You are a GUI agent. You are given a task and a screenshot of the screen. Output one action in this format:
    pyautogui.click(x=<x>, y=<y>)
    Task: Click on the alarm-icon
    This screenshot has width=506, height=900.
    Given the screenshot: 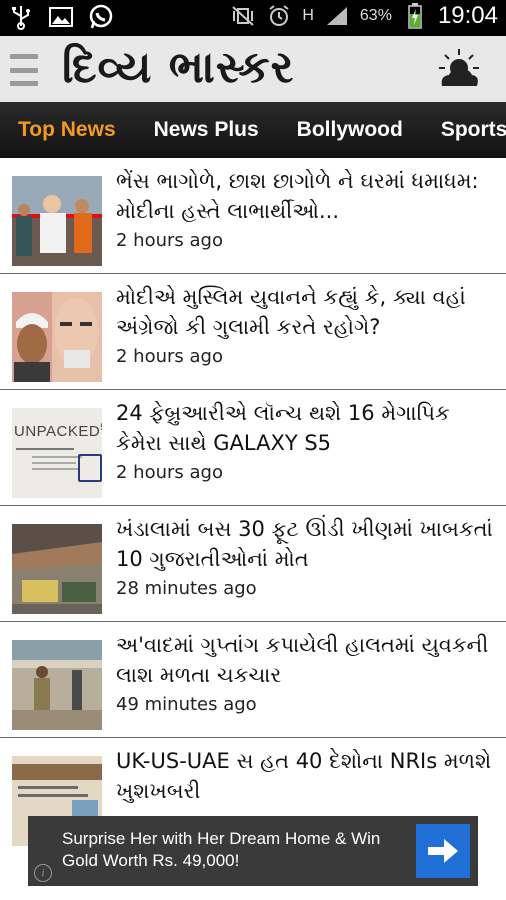 What is the action you would take?
    pyautogui.click(x=279, y=16)
    